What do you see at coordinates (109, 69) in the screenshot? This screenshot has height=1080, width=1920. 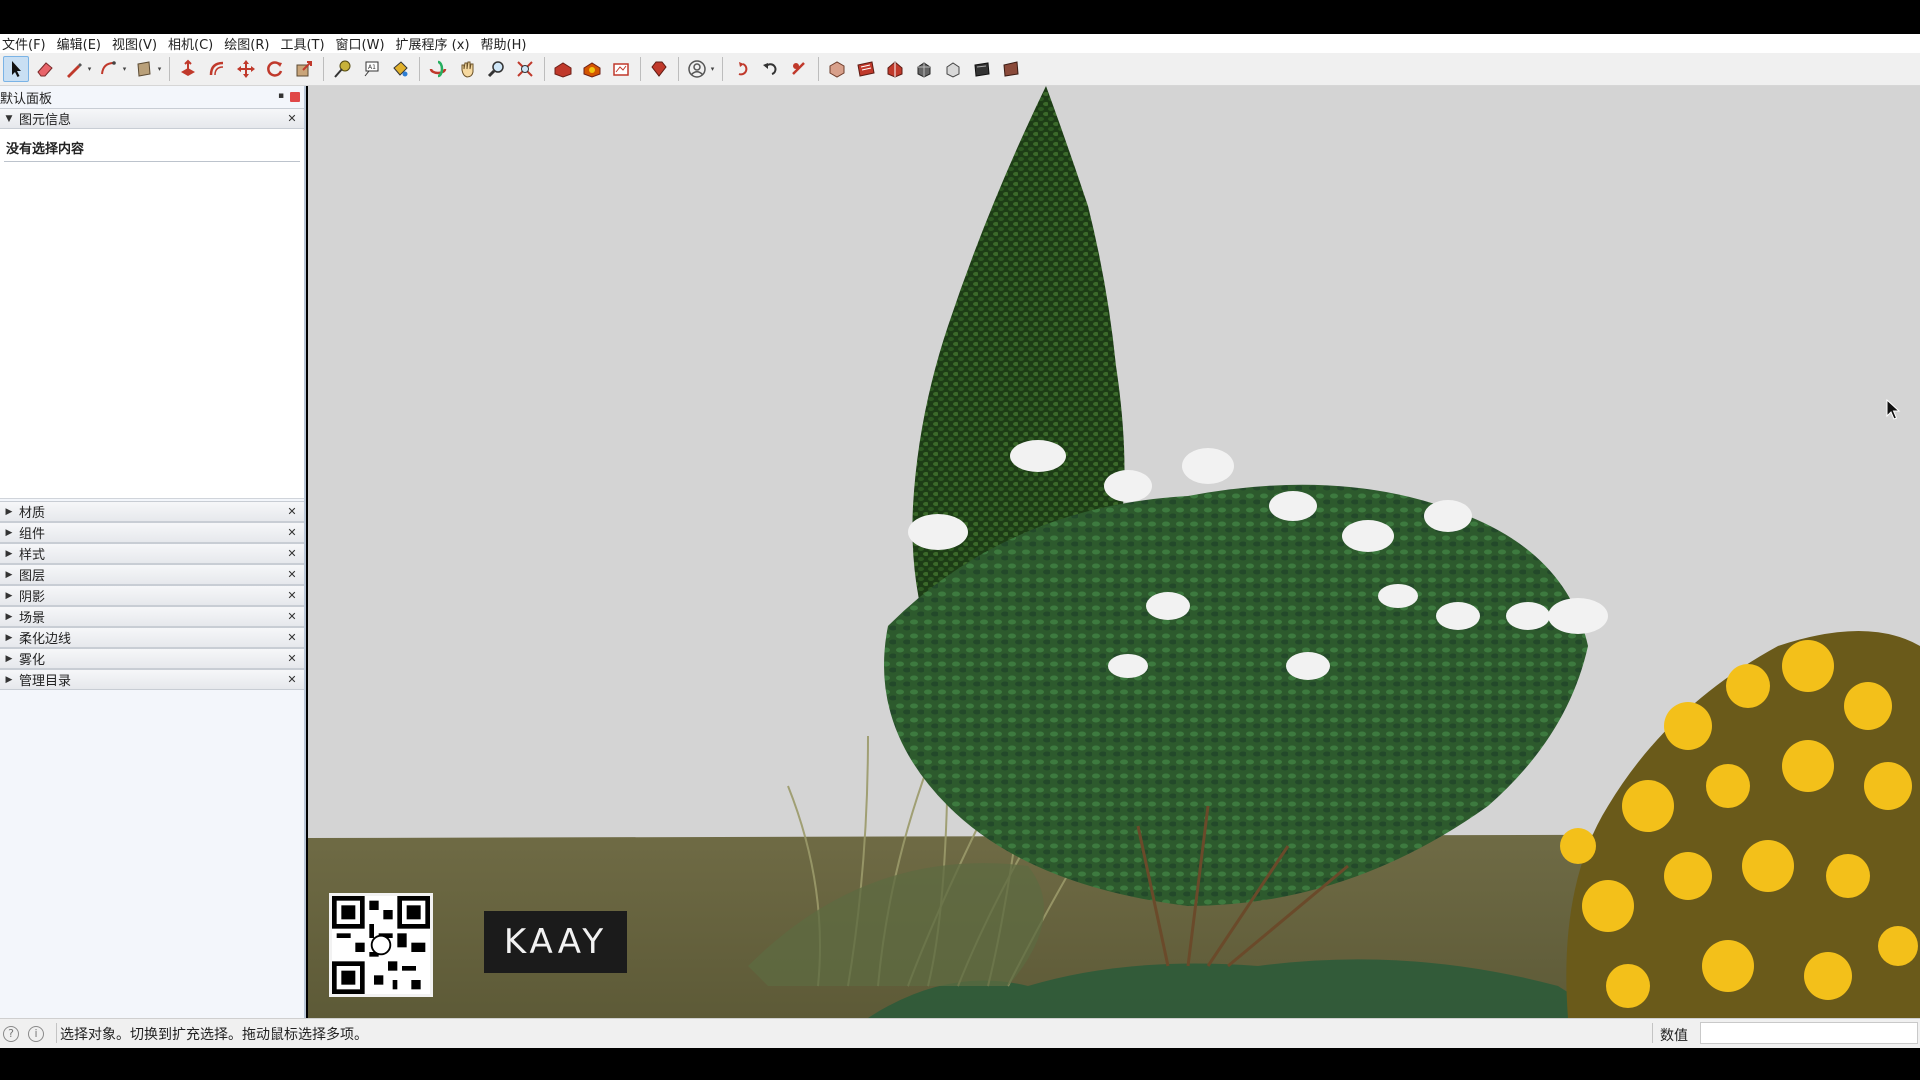 I see `arc-icon` at bounding box center [109, 69].